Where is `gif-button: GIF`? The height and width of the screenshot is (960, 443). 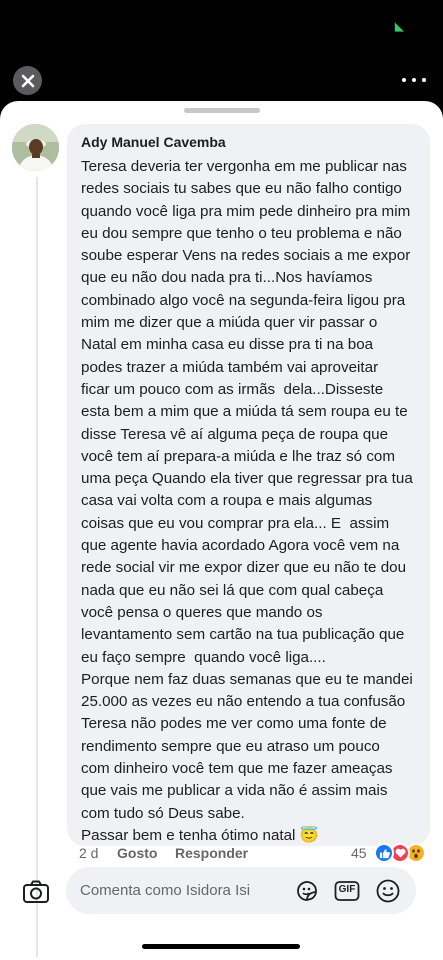
gif-button: GIF is located at coordinates (347, 891).